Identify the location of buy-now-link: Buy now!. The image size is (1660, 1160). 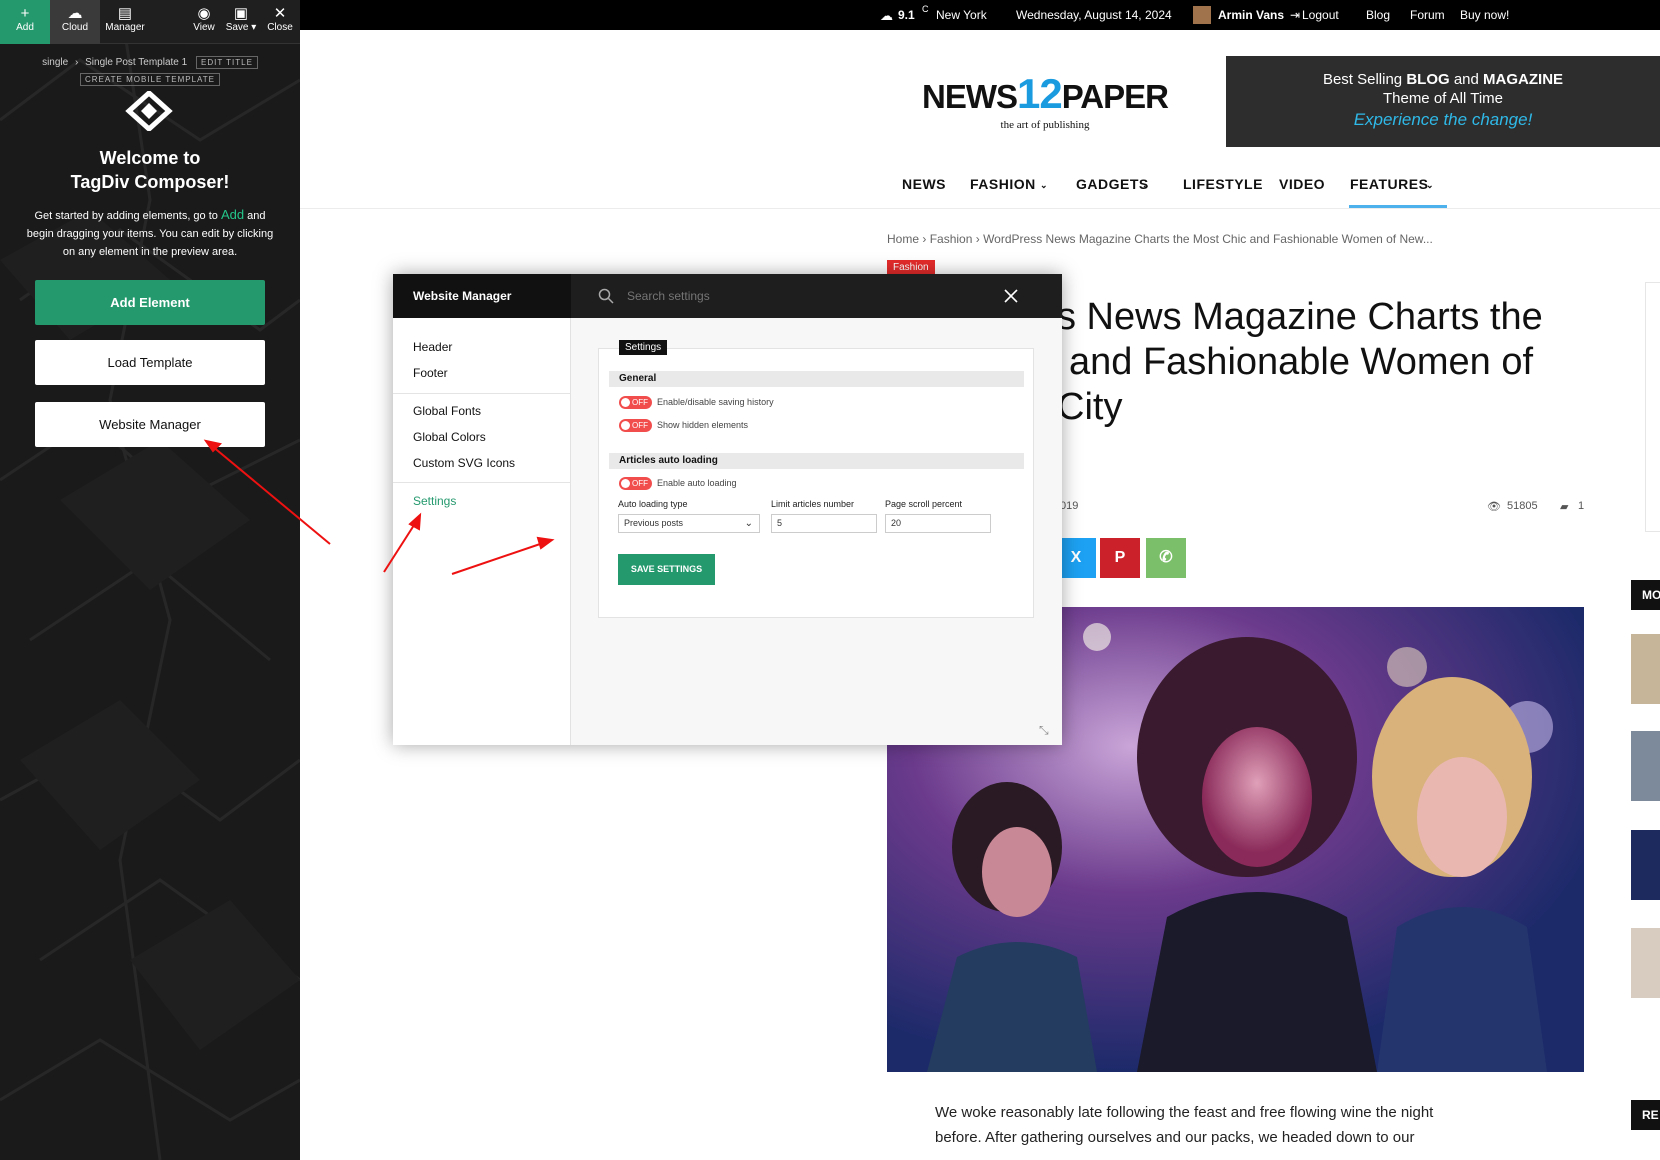
(1484, 15).